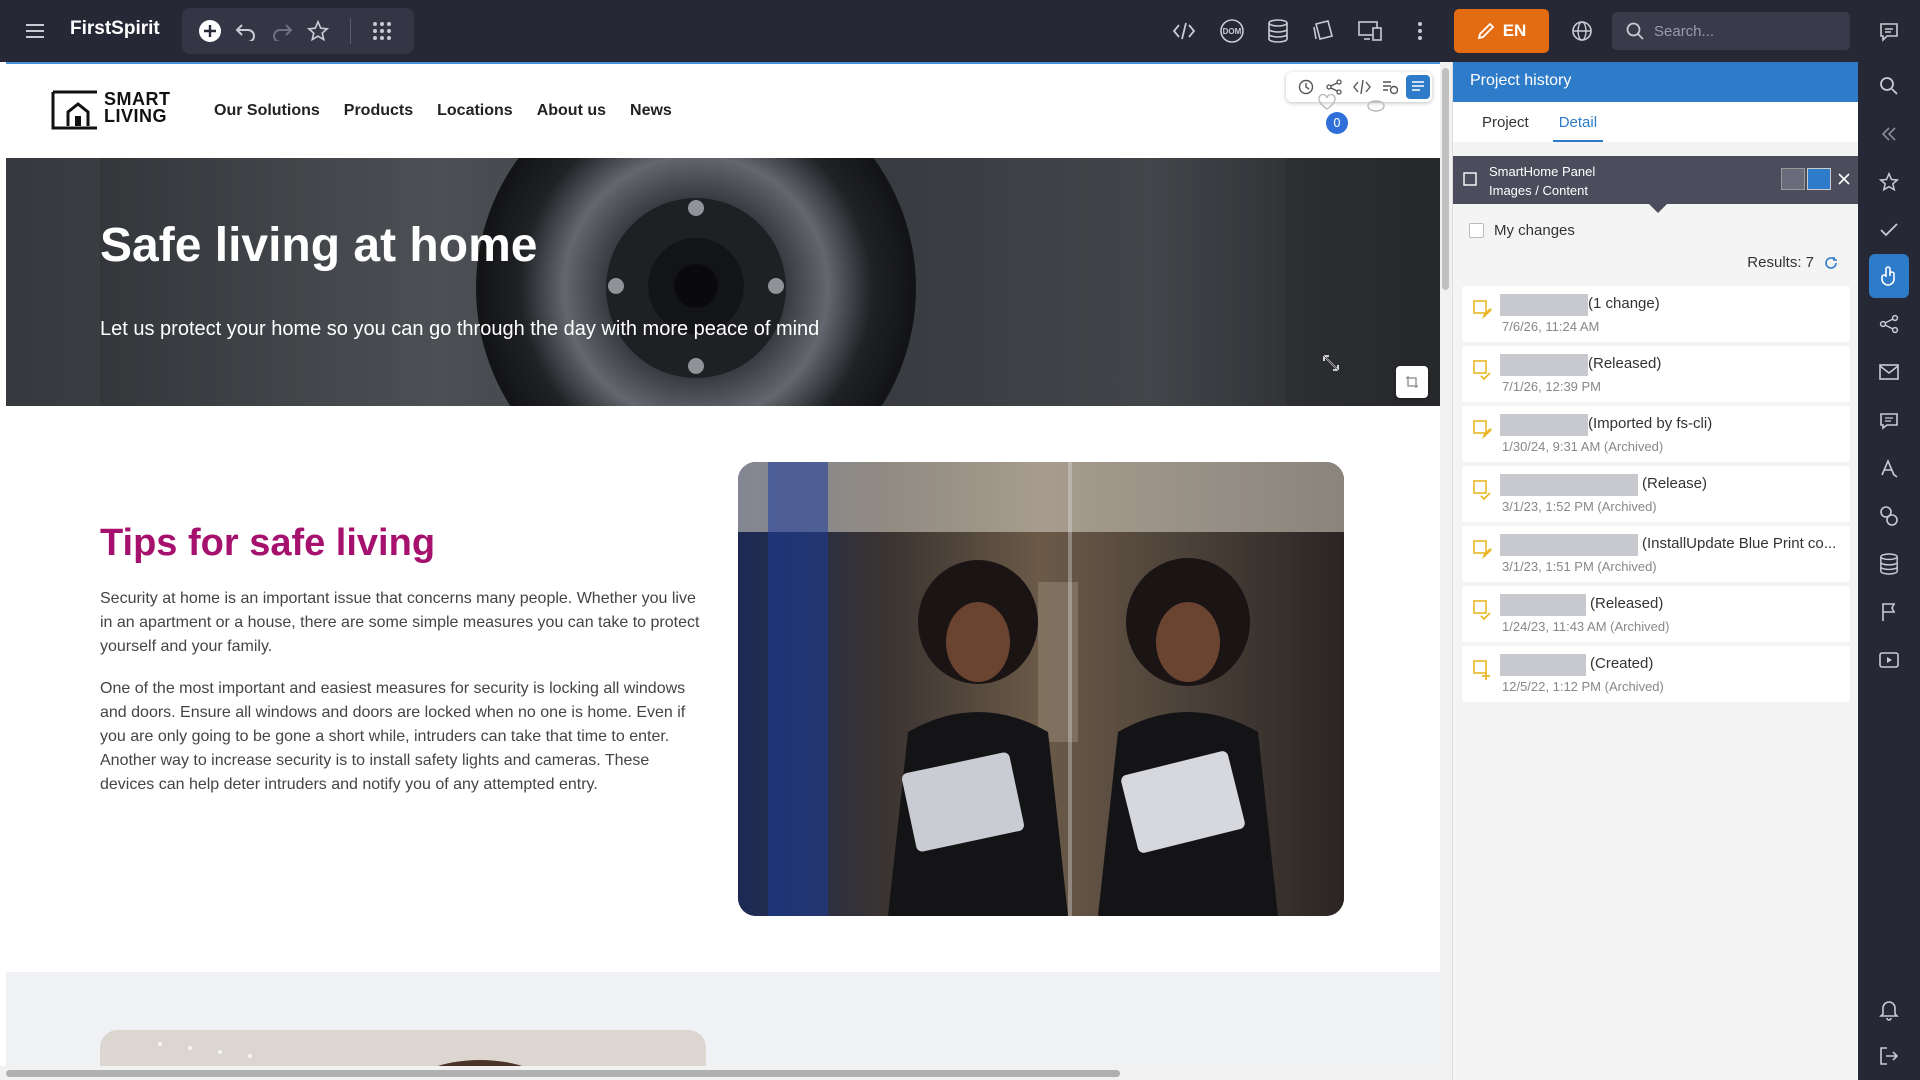  What do you see at coordinates (1656, 314) in the screenshot?
I see `history-entry: (1 change) 7/6/26, 11:24 AM` at bounding box center [1656, 314].